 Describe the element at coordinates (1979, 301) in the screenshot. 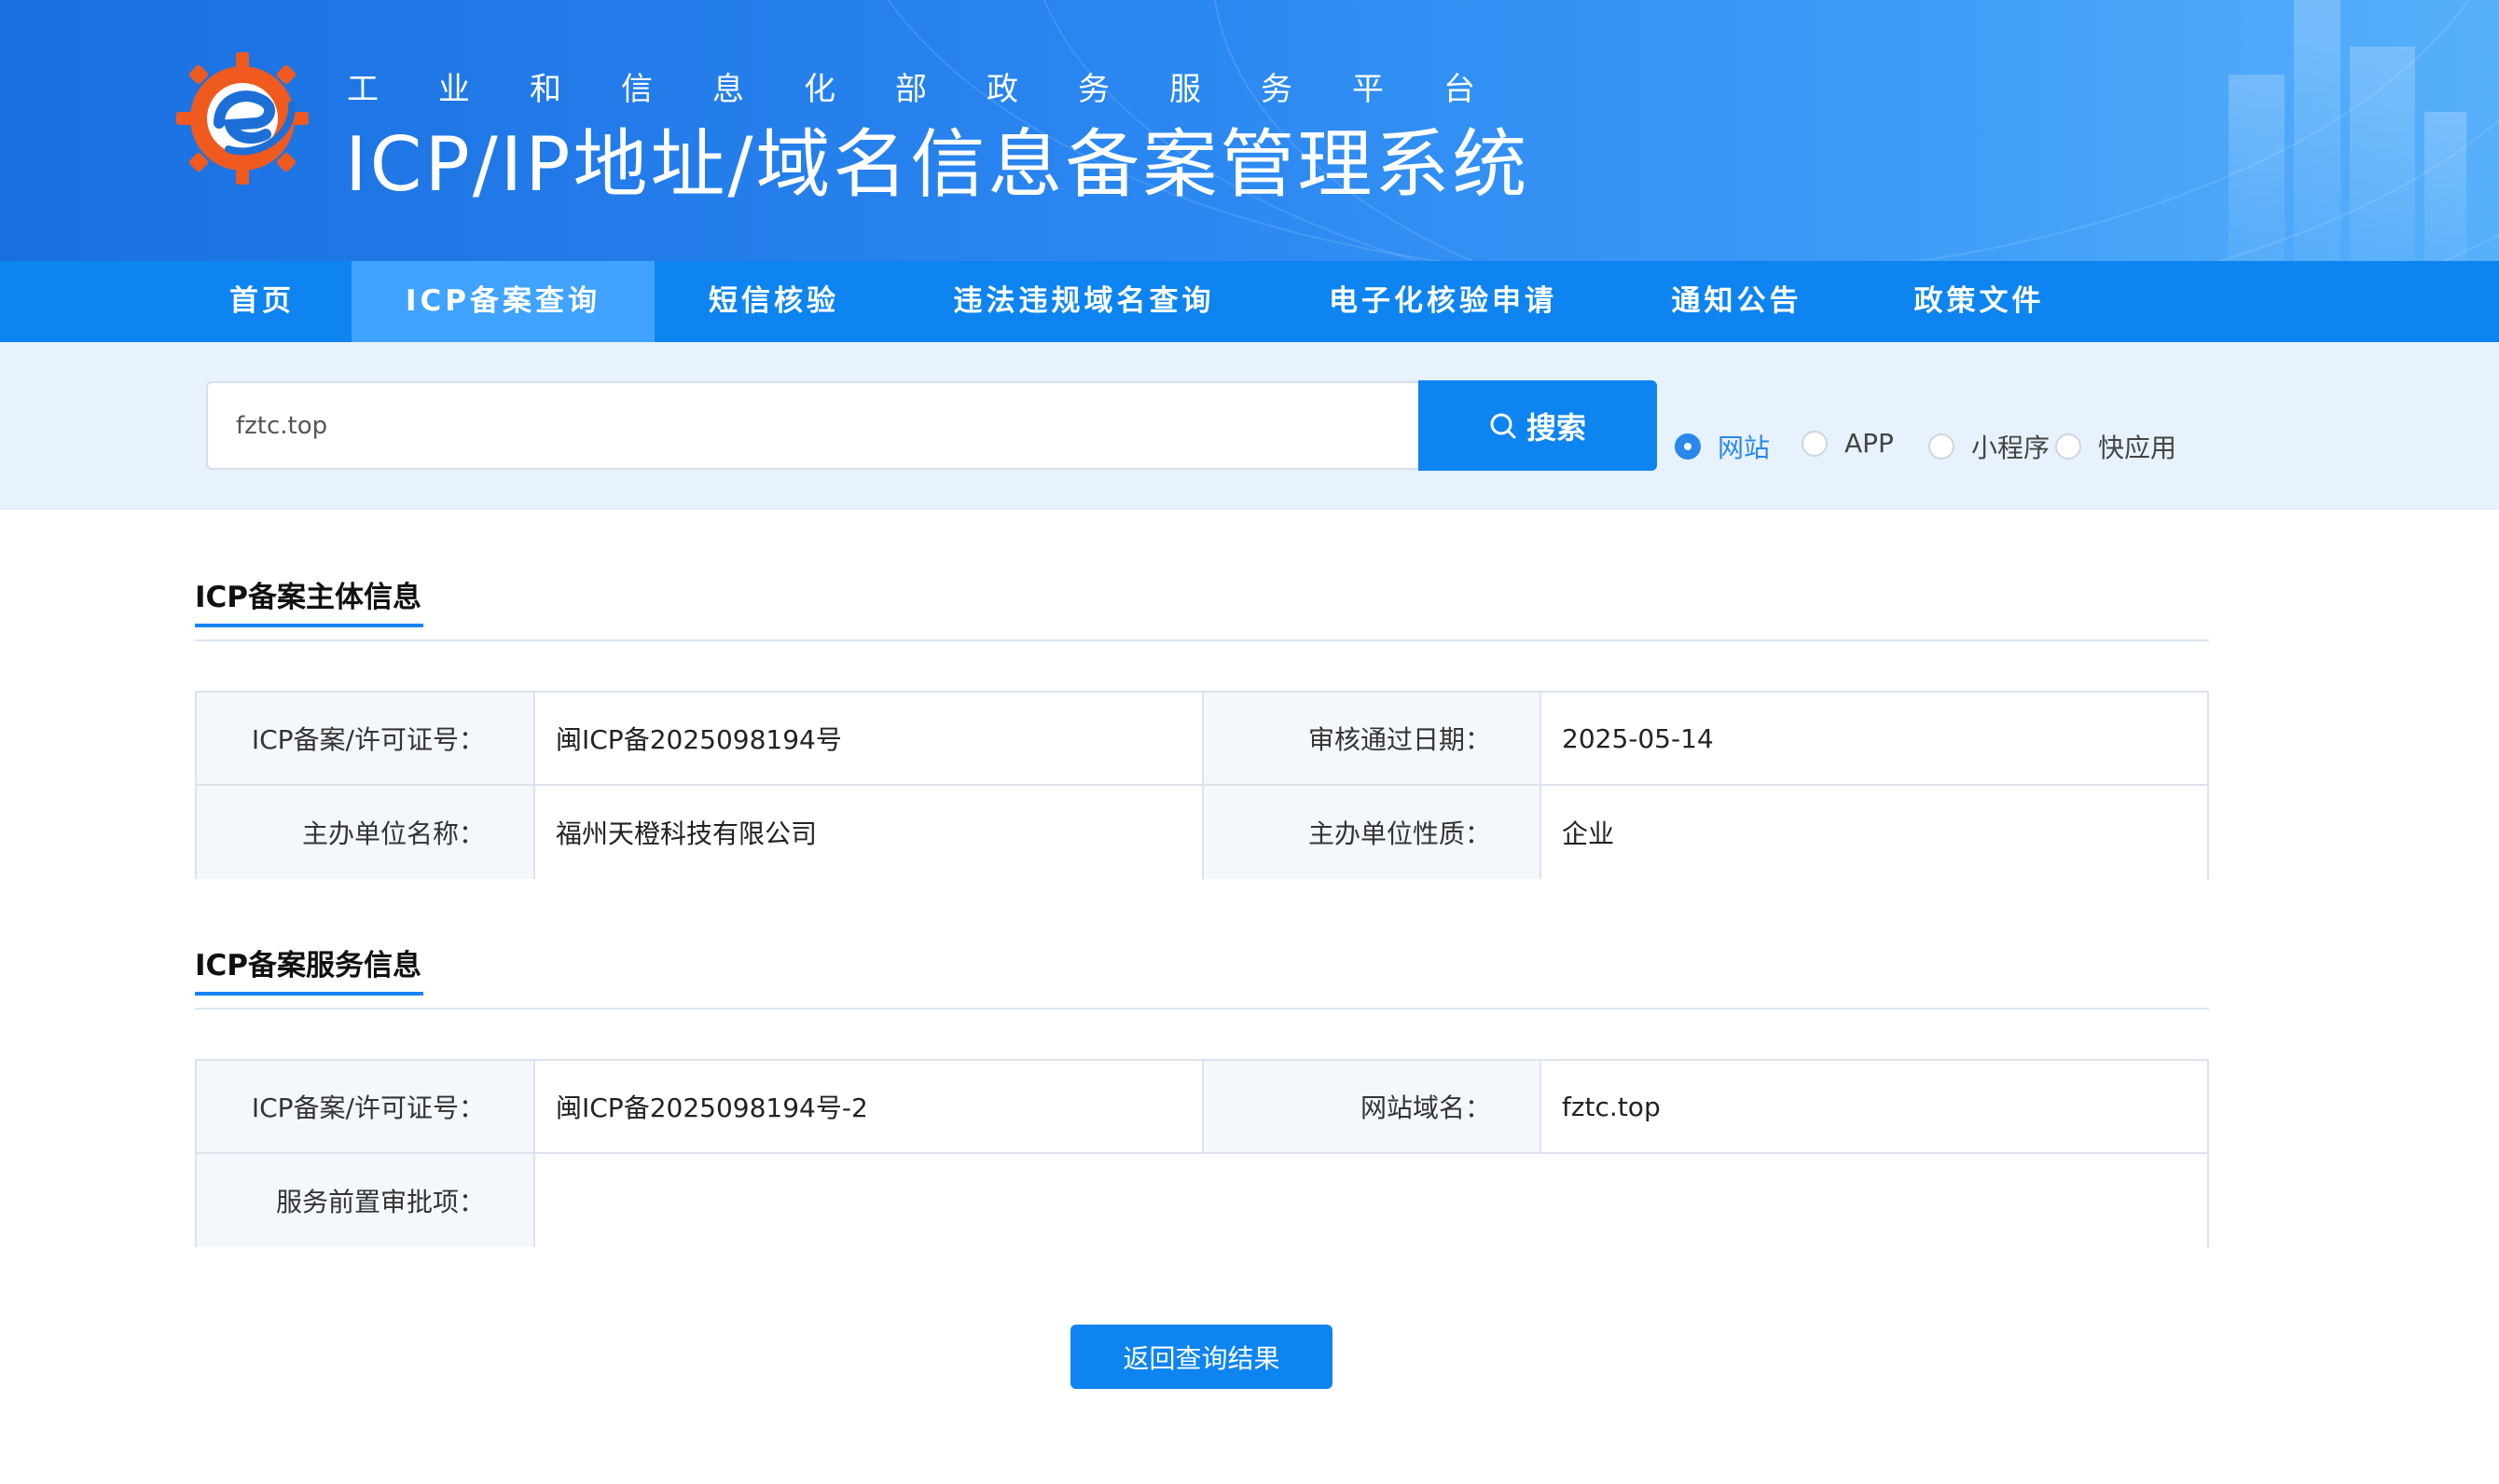

I see `nav-item-policies: 政策文件` at that location.